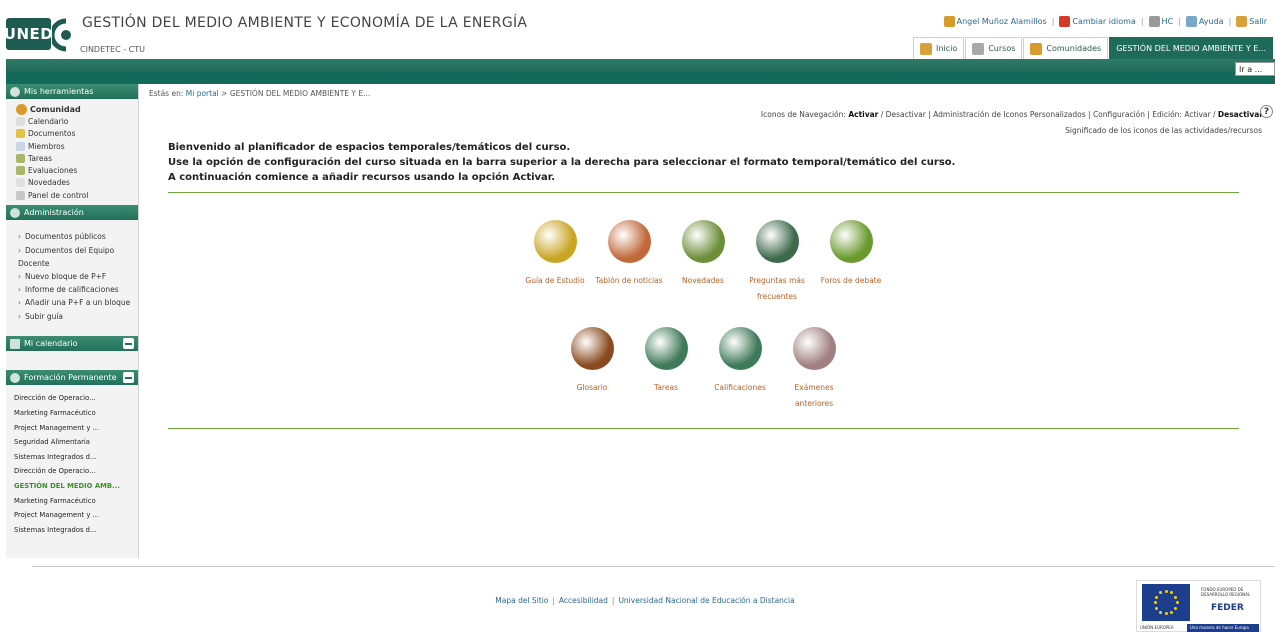 The width and height of the screenshot is (1275, 632). What do you see at coordinates (1166, 602) in the screenshot?
I see `eu-flag-icon` at bounding box center [1166, 602].